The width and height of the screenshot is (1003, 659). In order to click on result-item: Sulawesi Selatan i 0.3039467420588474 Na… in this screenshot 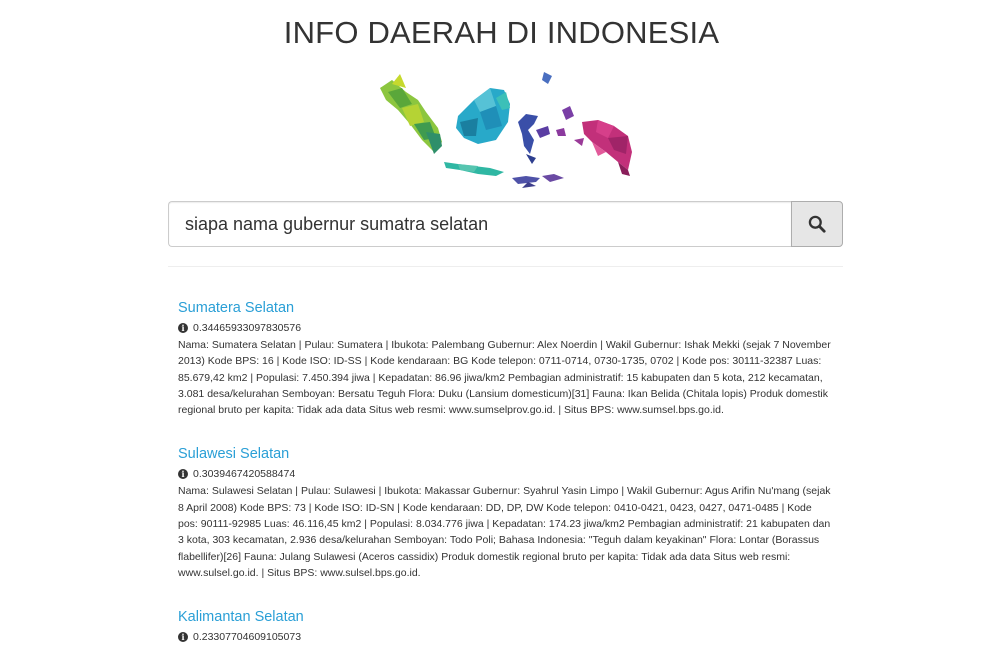, I will do `click(506, 512)`.